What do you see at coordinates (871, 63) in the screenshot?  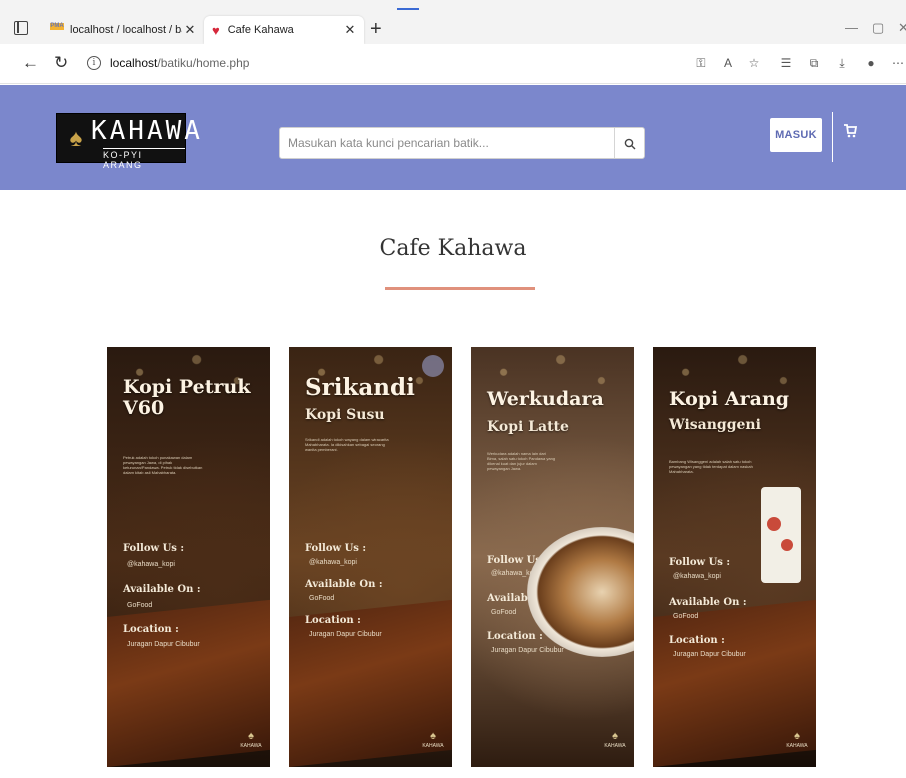 I see `profile-avatar-icon: ●` at bounding box center [871, 63].